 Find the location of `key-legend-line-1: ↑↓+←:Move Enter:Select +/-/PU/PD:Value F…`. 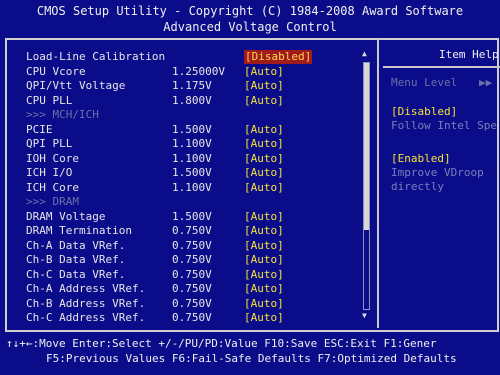

key-legend-line-1: ↑↓+←:Move Enter:Select +/-/PU/PD:Value F… is located at coordinates (221, 343).